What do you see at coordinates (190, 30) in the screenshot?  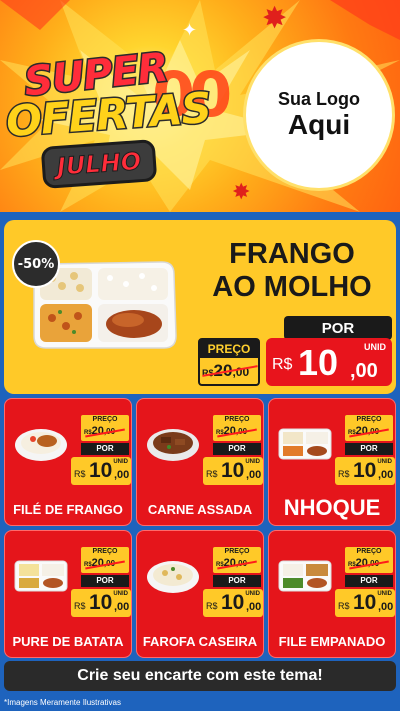 I see `sparkle-icon: ✦` at bounding box center [190, 30].